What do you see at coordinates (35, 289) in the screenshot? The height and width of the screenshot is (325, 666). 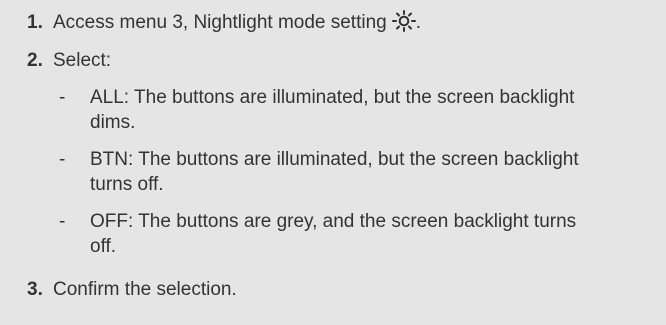 I see `step-number: 3.` at bounding box center [35, 289].